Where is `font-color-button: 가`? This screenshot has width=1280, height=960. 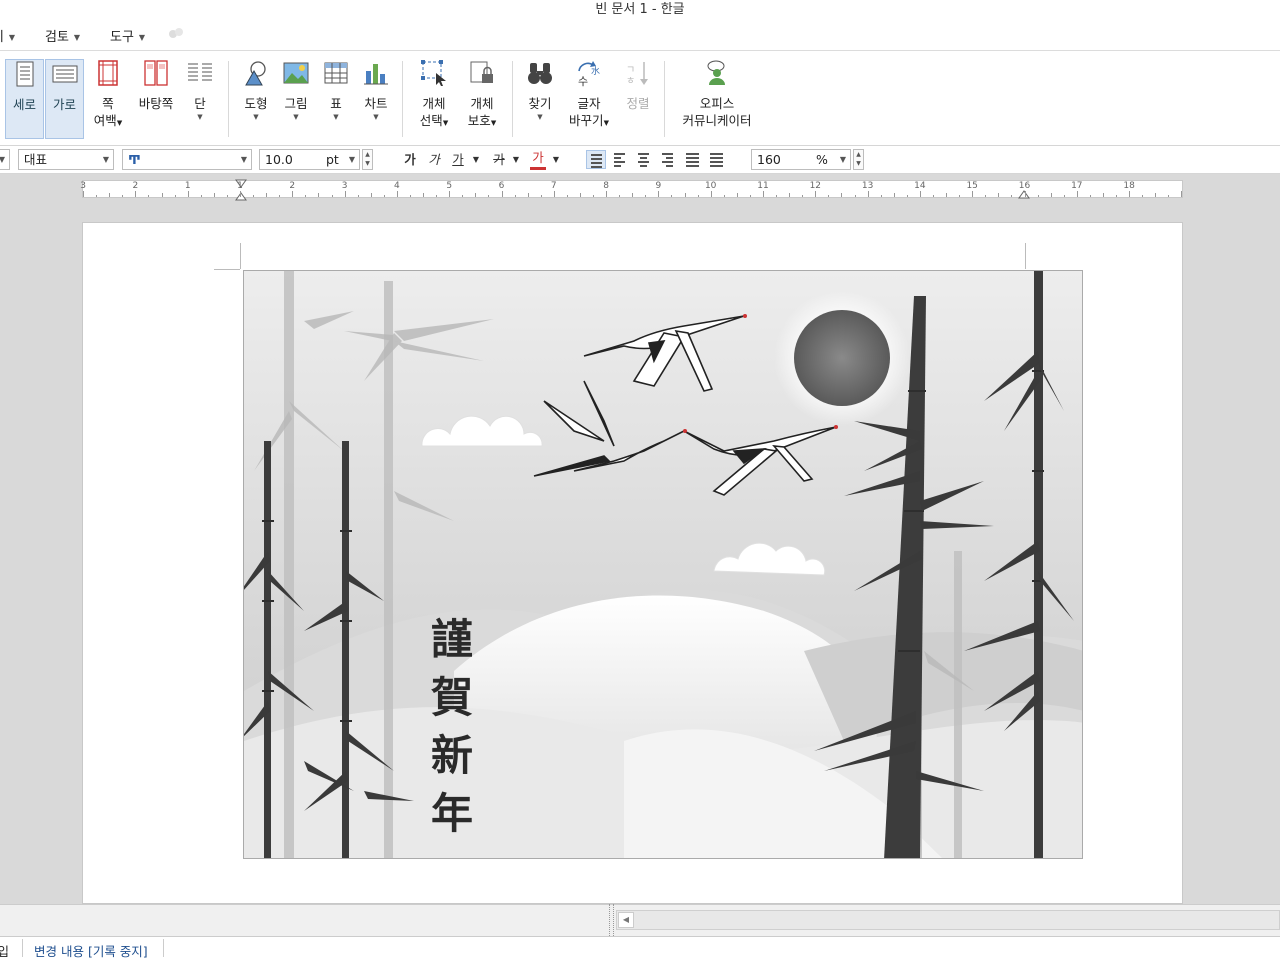
font-color-button: 가 is located at coordinates (538, 160).